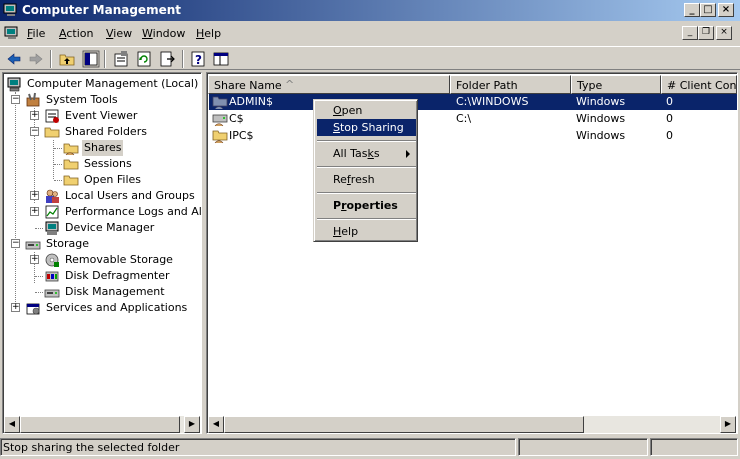 The width and height of the screenshot is (740, 459). I want to click on tree-item-performance-logs: + Performance Logs and Alerts, so click(102, 212).